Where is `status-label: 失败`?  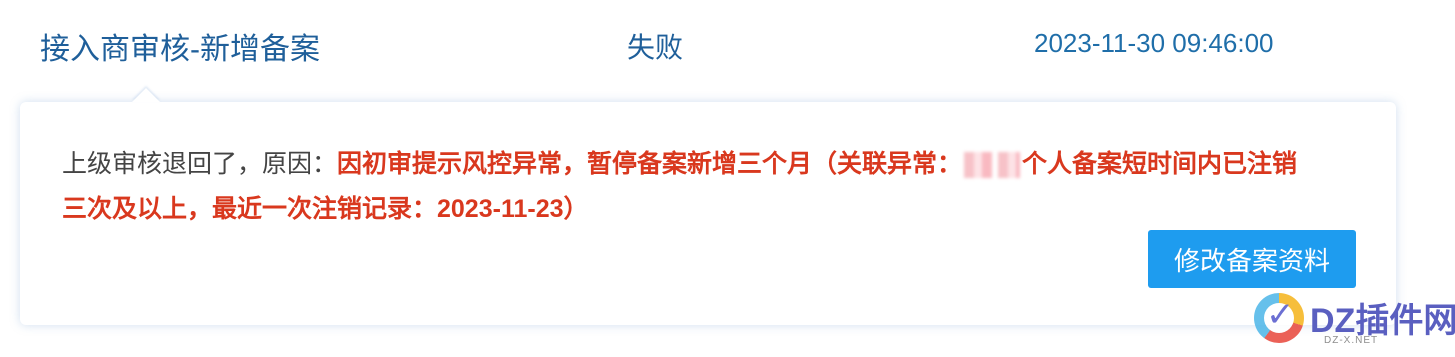
status-label: 失败 is located at coordinates (655, 47).